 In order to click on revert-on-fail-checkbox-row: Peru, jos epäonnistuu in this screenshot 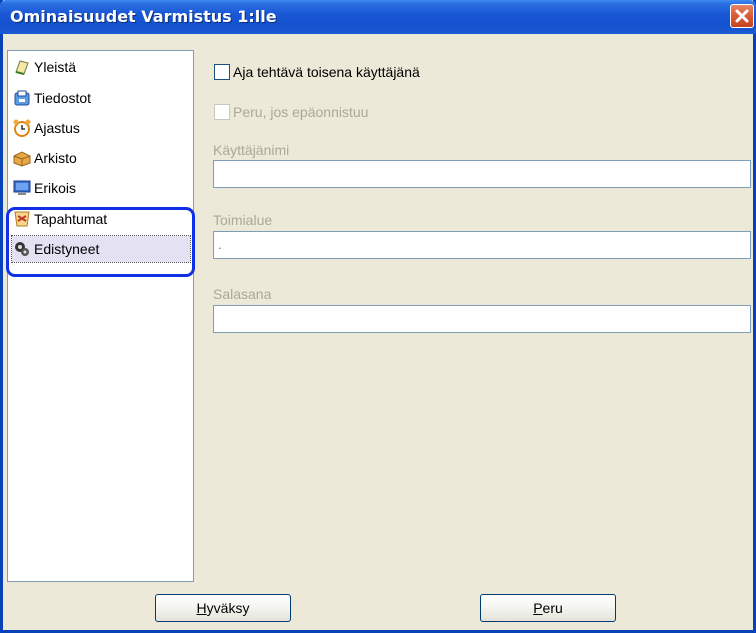, I will do `click(291, 112)`.